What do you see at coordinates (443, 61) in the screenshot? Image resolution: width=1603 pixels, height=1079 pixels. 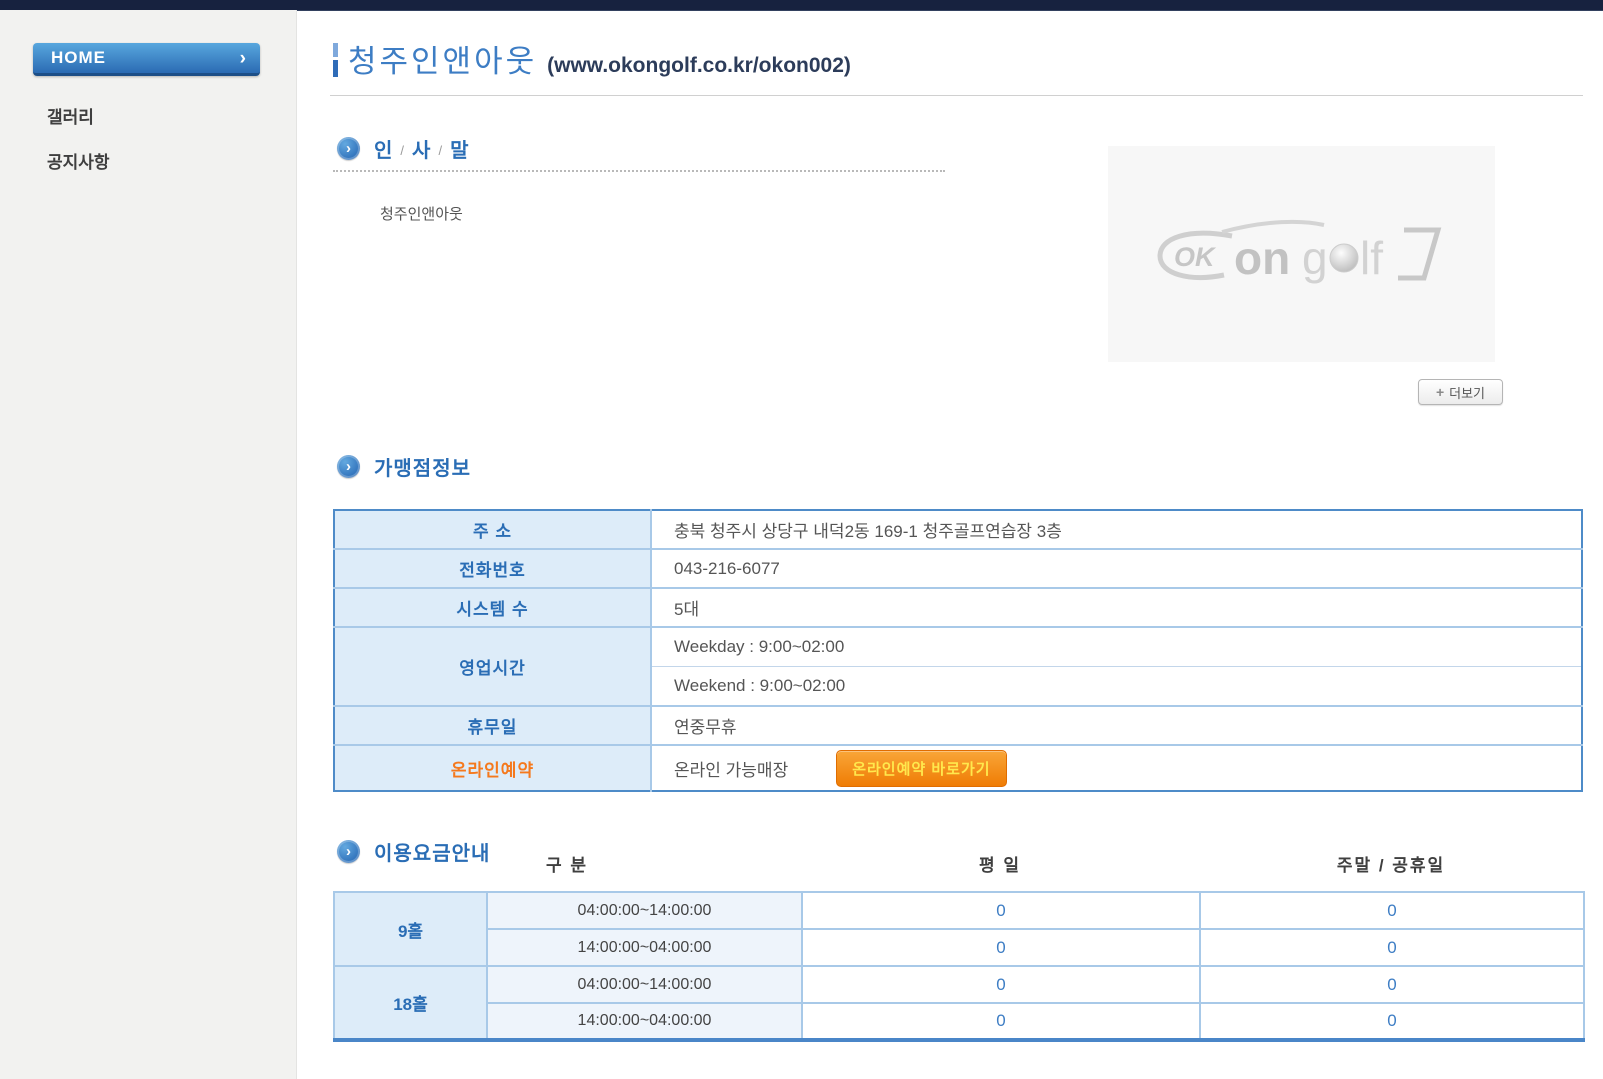 I see `page-title: 청주인앤아웃` at bounding box center [443, 61].